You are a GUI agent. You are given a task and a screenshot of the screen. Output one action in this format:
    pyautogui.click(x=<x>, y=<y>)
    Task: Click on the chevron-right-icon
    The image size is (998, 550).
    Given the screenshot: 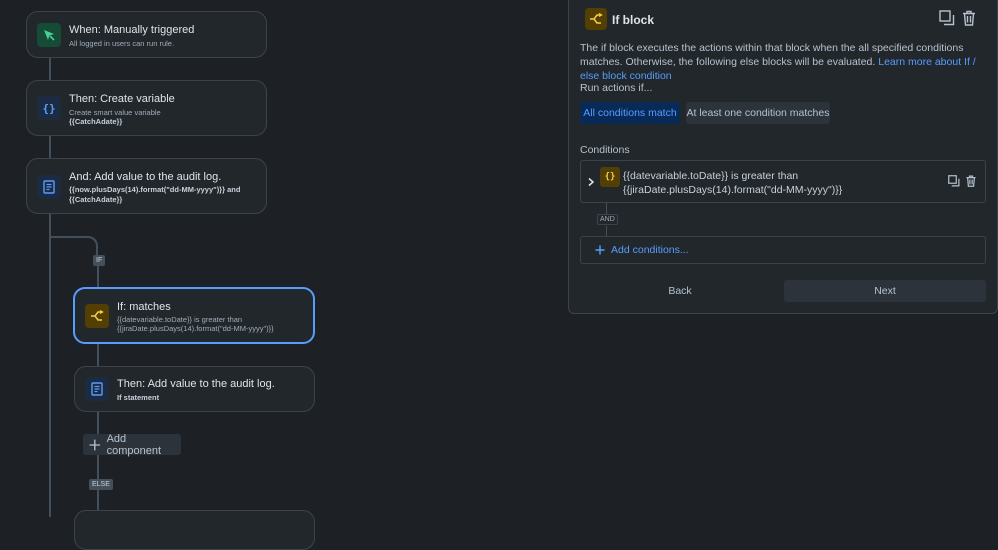 What is the action you would take?
    pyautogui.click(x=591, y=183)
    